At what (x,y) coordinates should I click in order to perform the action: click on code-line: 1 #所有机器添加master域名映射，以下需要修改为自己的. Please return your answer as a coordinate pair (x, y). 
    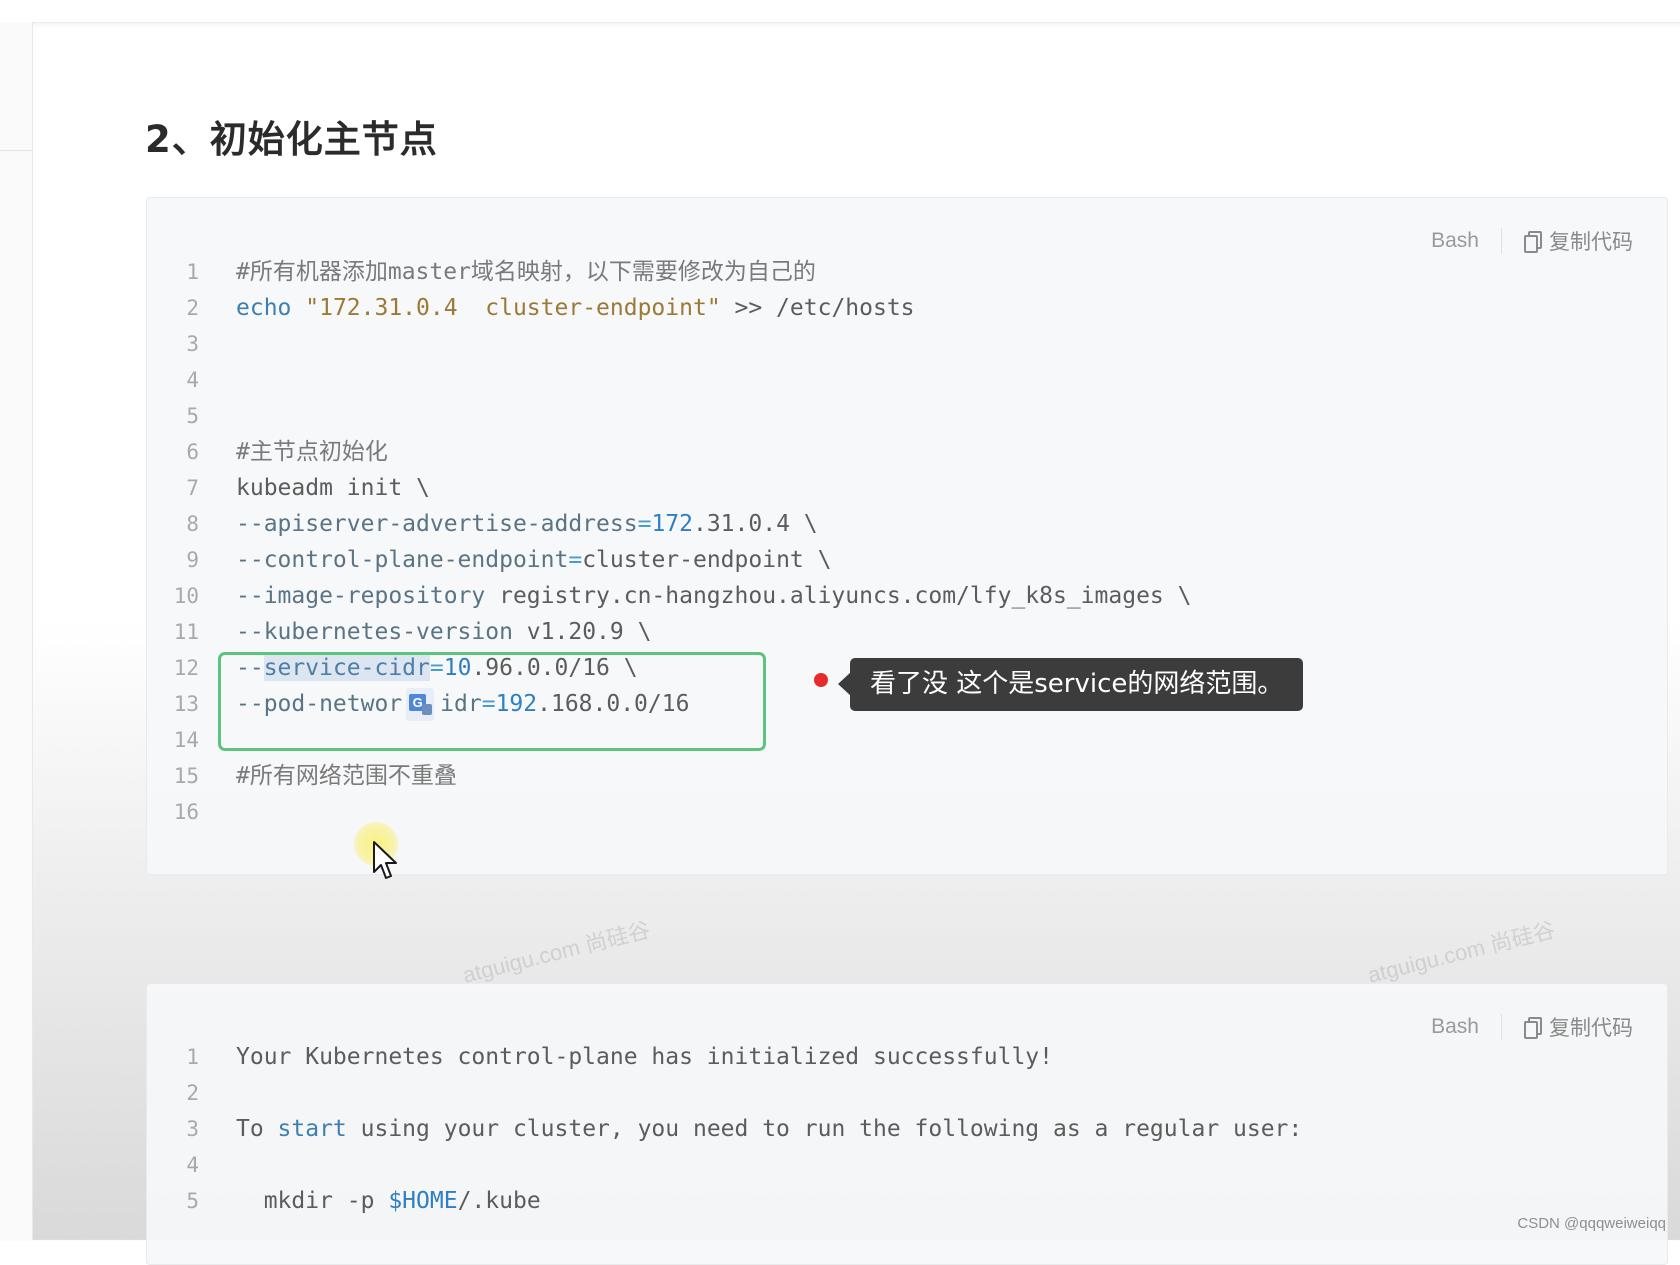
    Looking at the image, I should click on (907, 272).